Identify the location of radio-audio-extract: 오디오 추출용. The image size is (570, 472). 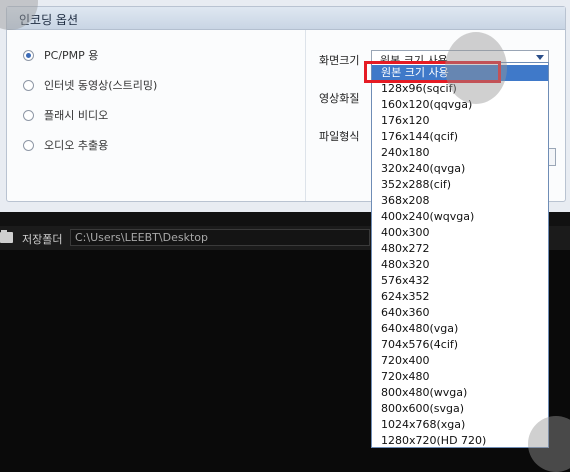
(65, 145).